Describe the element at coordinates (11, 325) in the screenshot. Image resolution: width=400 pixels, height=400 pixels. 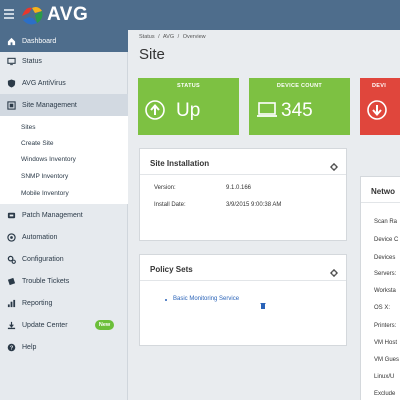
I see `download-icon` at that location.